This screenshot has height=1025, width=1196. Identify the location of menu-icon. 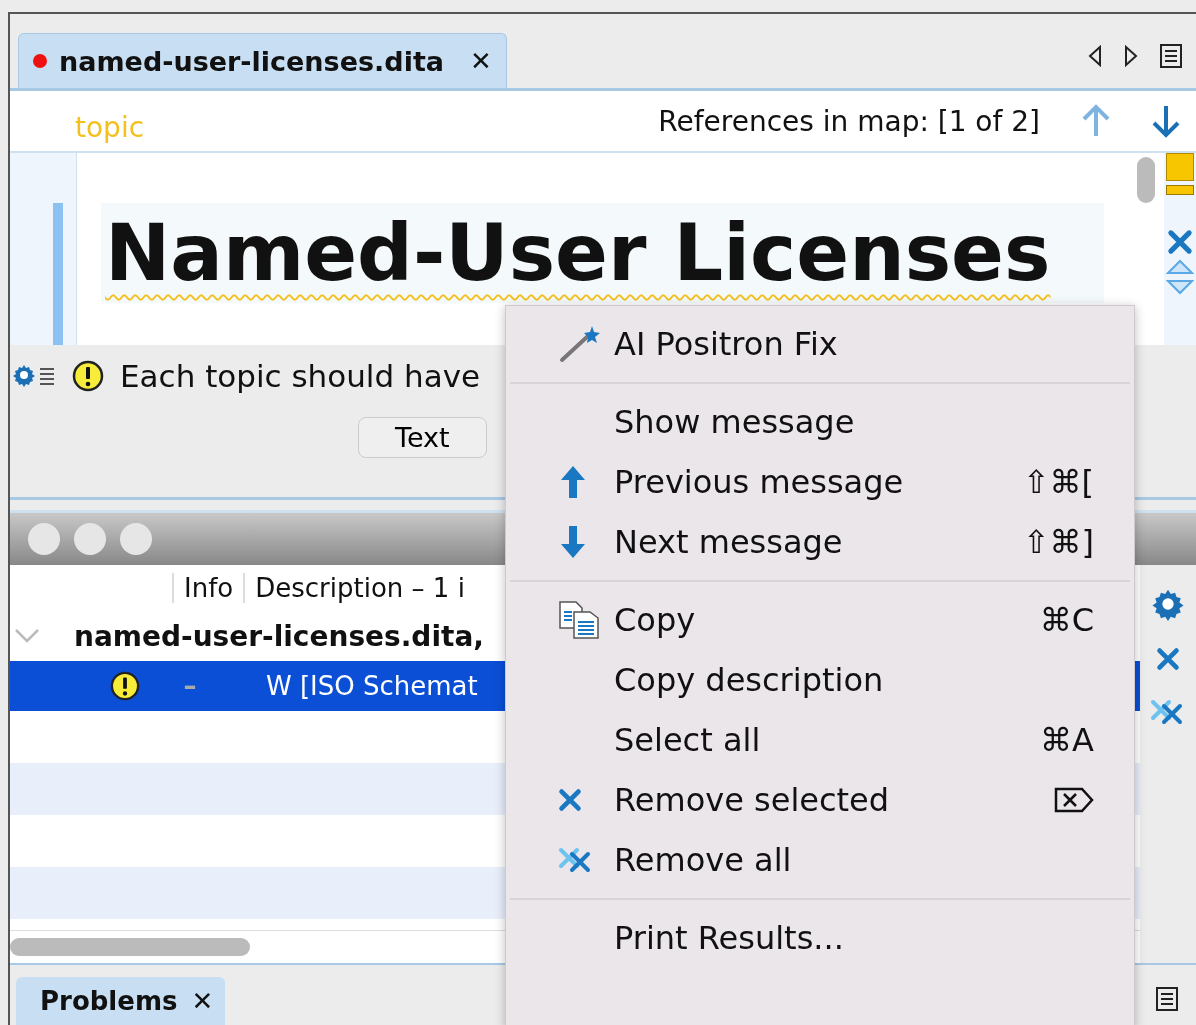
(1171, 56).